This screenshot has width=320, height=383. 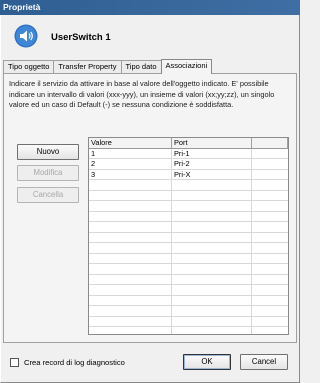 I want to click on edit-button: Modifica, so click(x=48, y=173).